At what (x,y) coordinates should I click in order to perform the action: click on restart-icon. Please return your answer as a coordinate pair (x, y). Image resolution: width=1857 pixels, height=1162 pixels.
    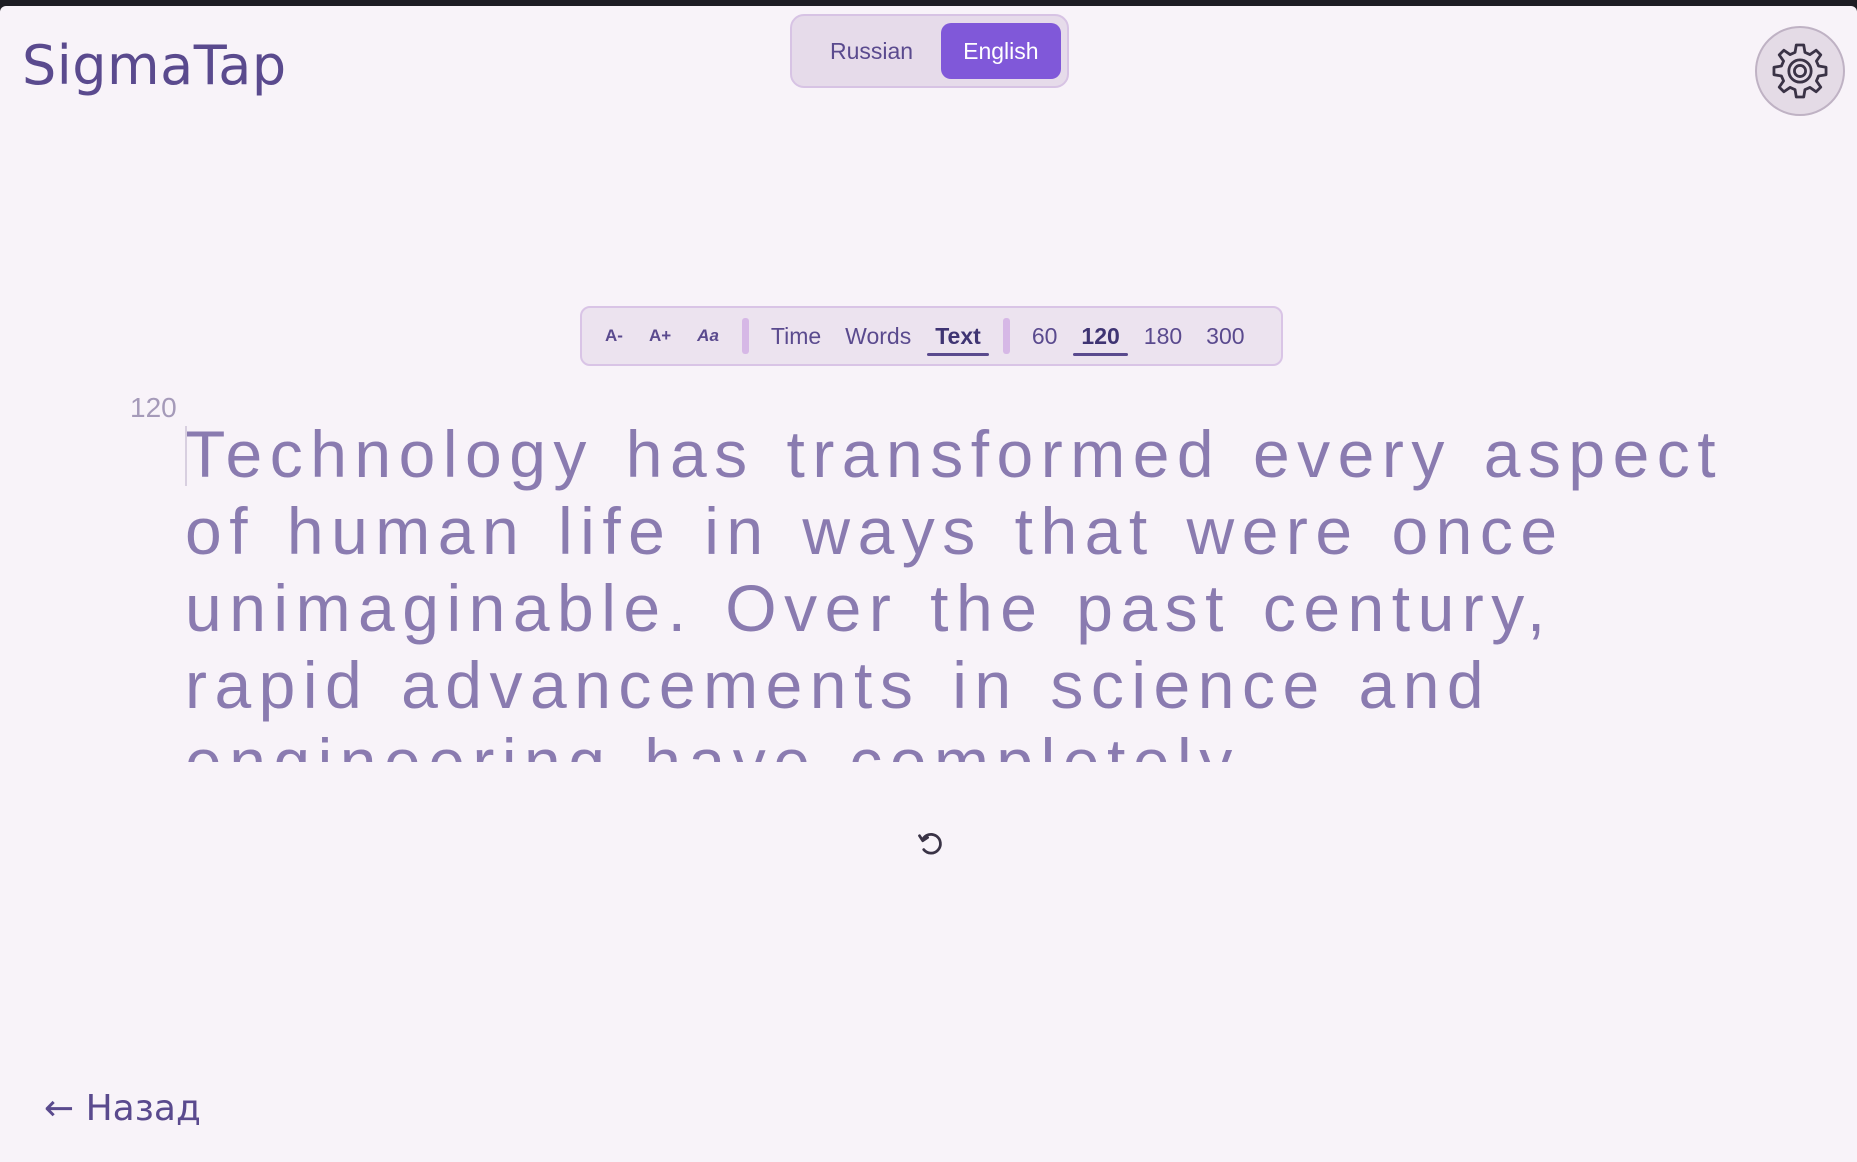
    Looking at the image, I should click on (930, 844).